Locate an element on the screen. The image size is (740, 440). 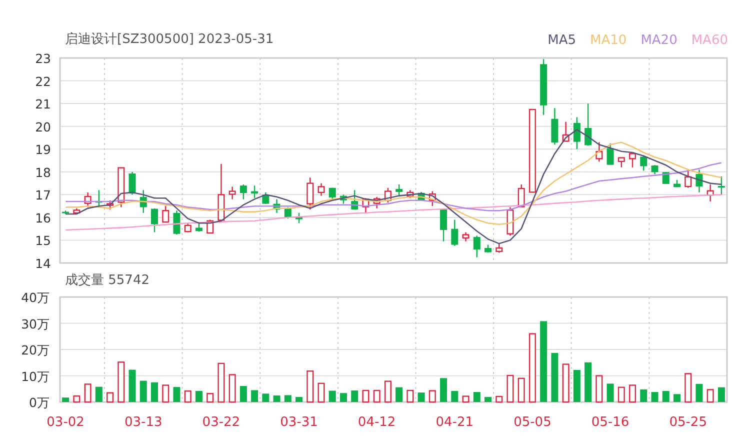
axis-label: 22 is located at coordinates (43, 81).